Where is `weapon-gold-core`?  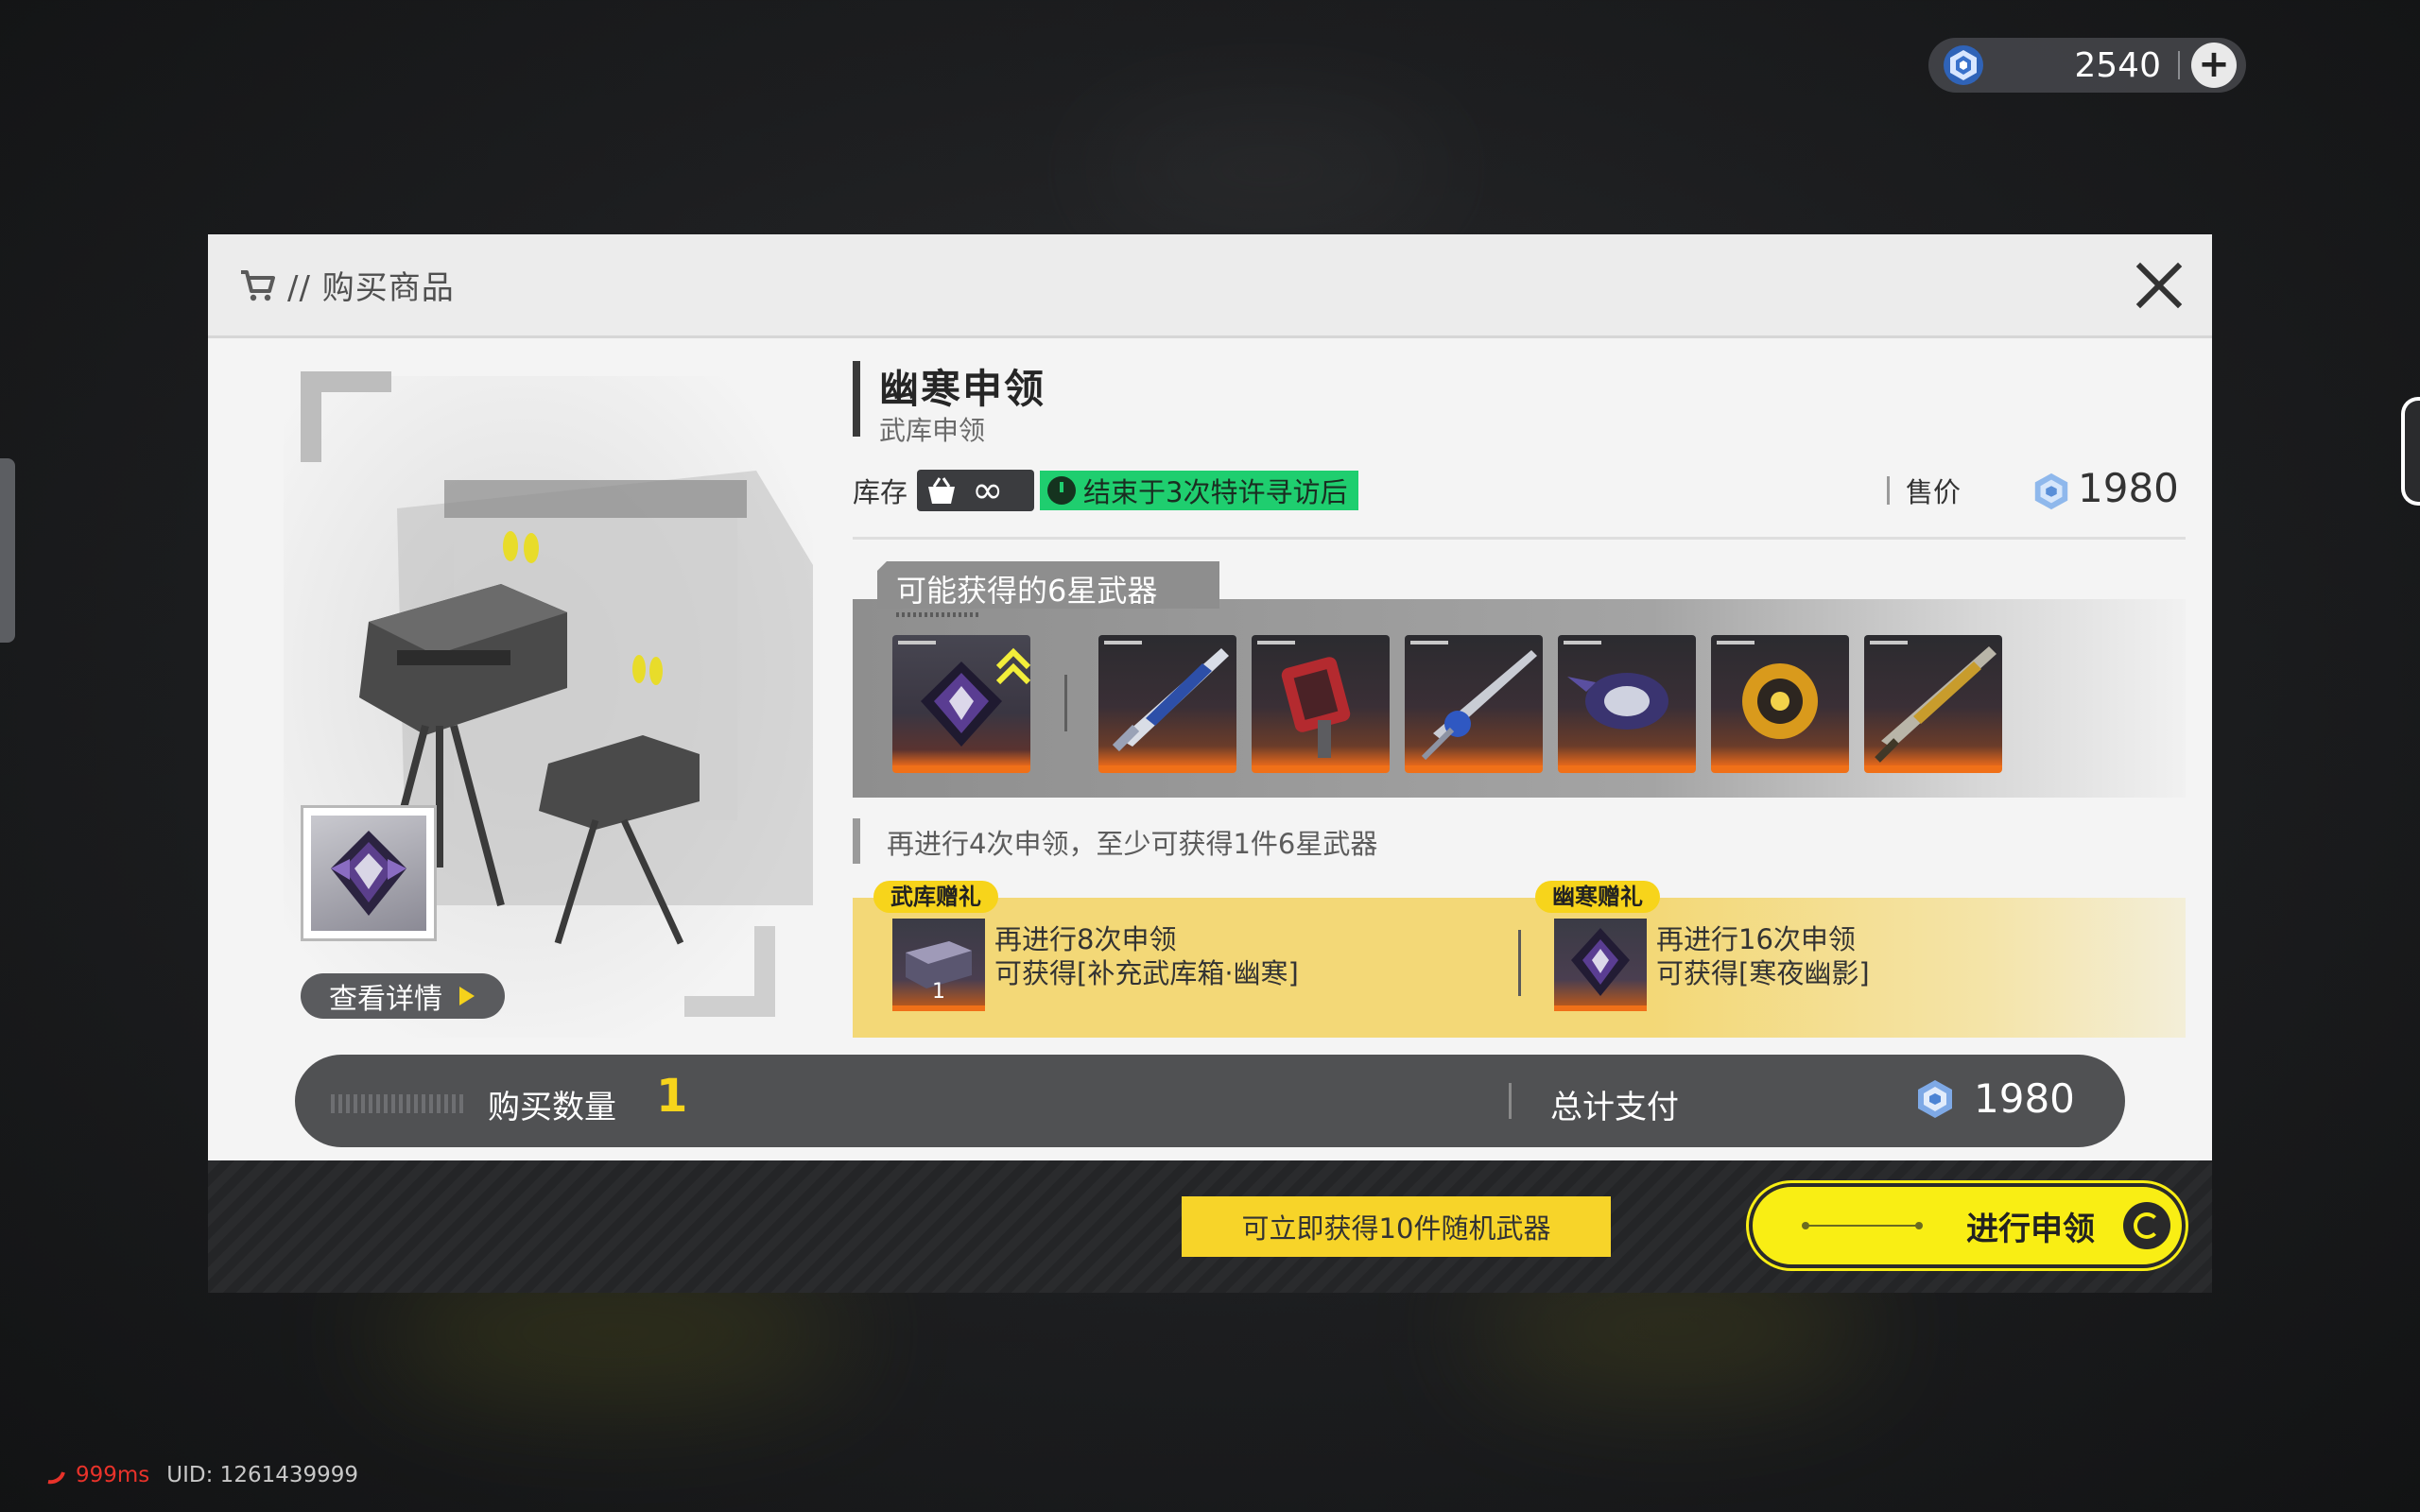 weapon-gold-core is located at coordinates (1780, 704).